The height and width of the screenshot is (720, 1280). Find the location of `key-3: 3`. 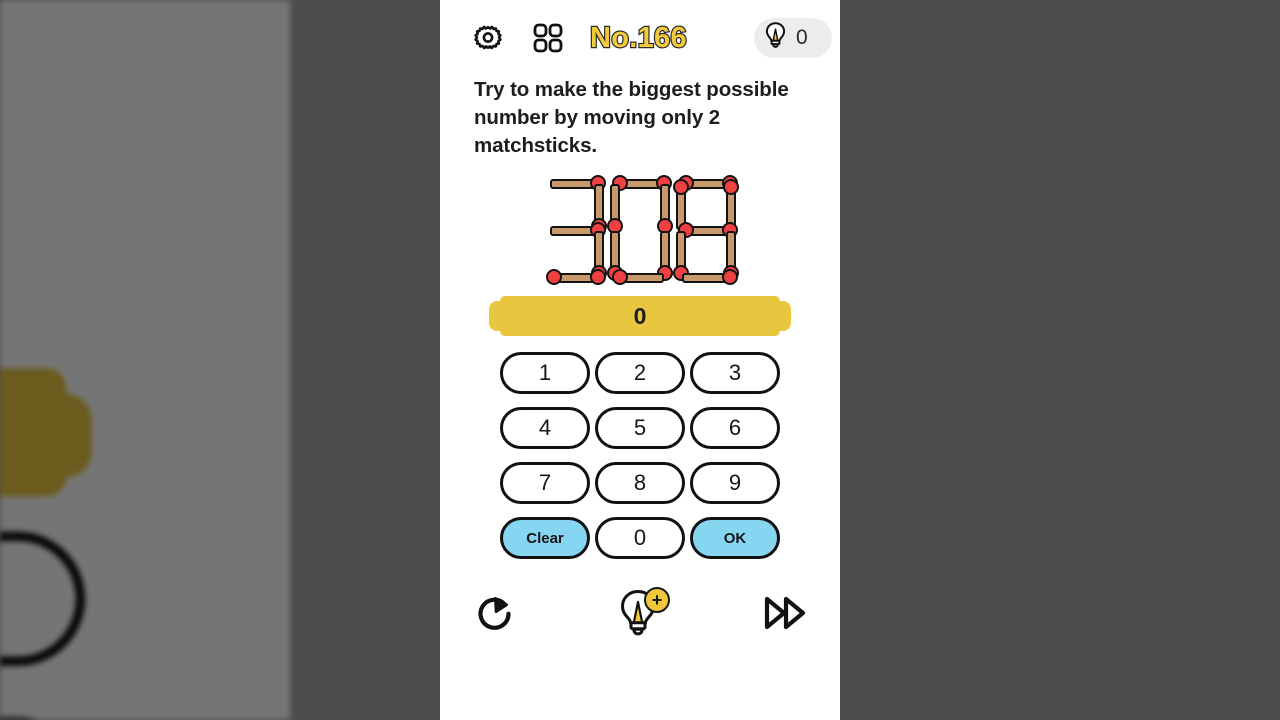

key-3: 3 is located at coordinates (735, 373).